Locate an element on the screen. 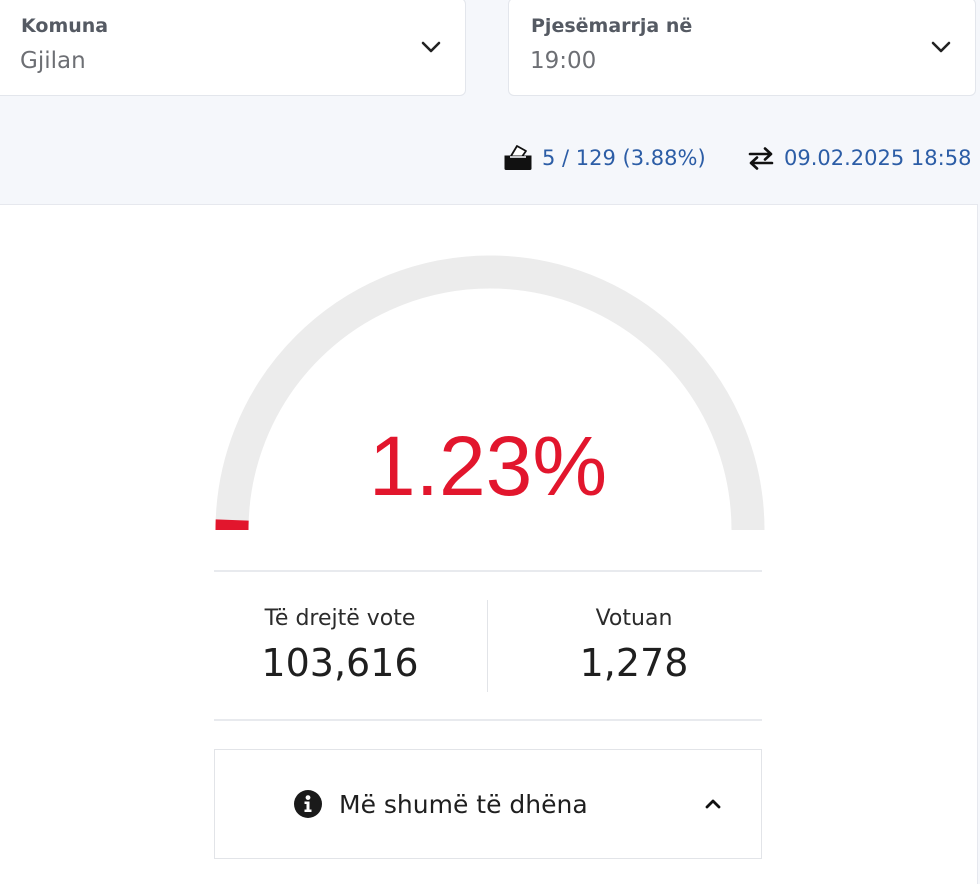  polling-stations-text: 5 / 129 (3.88%) is located at coordinates (624, 158).